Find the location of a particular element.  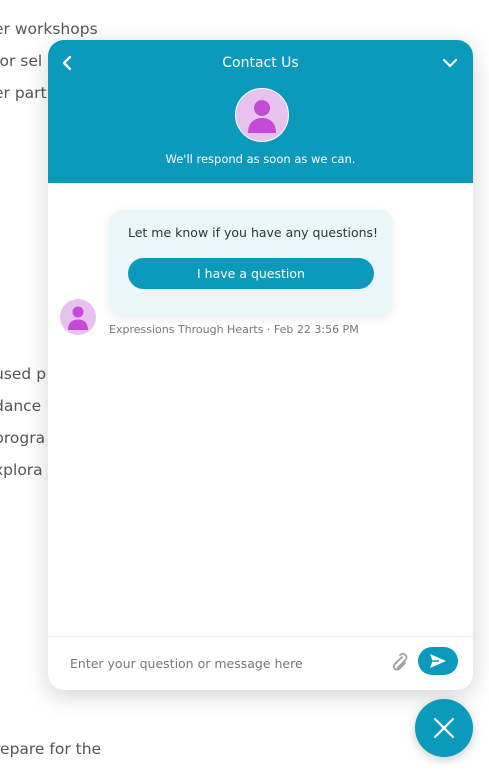

chat-subtitle: We'll respond as soon as we can. is located at coordinates (260, 159).